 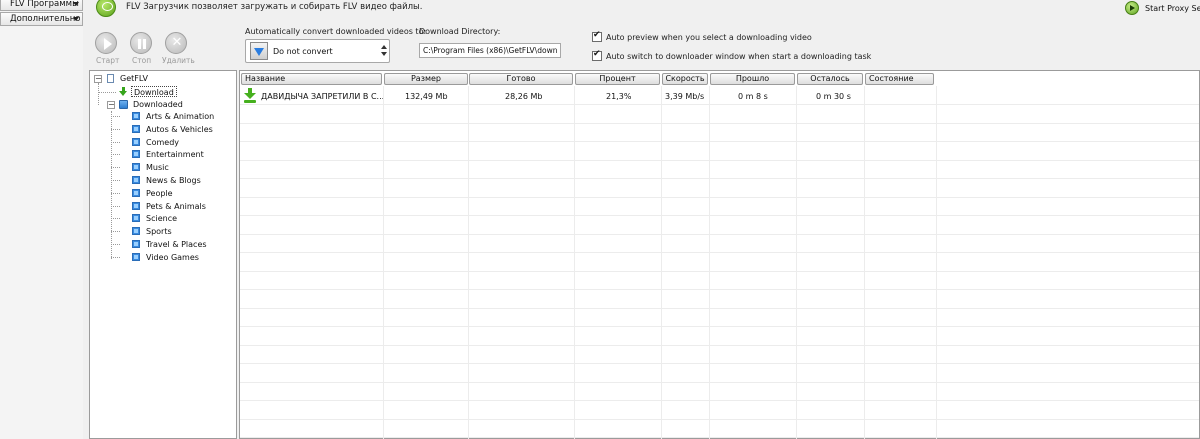 What do you see at coordinates (162, 142) in the screenshot?
I see `tree-item-category: Comedy` at bounding box center [162, 142].